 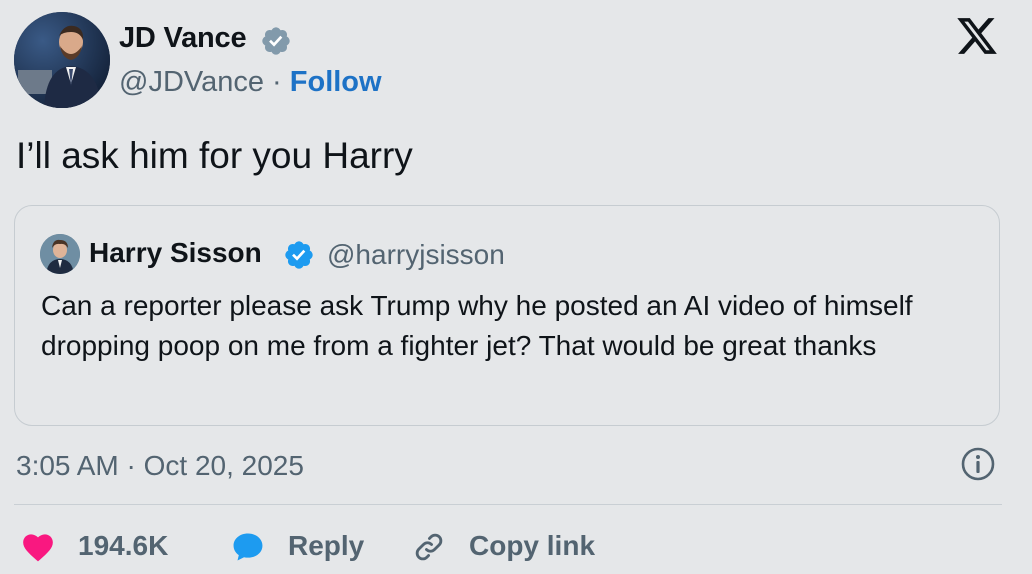 What do you see at coordinates (38, 548) in the screenshot?
I see `heart-icon` at bounding box center [38, 548].